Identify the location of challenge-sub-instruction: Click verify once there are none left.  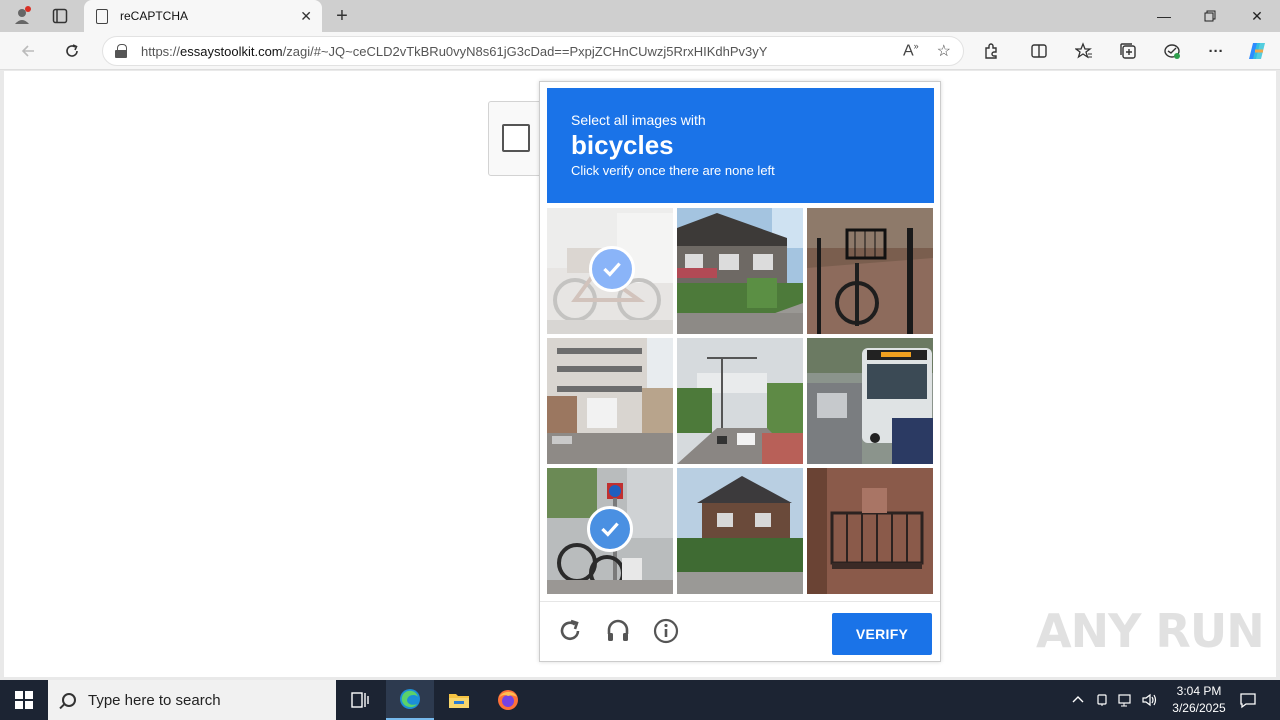
(673, 170).